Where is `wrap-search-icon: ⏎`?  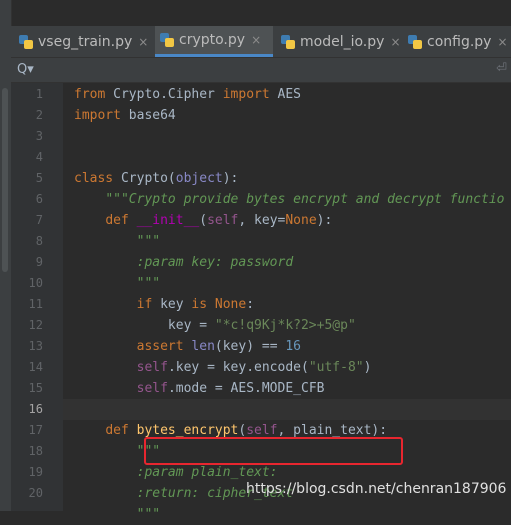 wrap-search-icon: ⏎ is located at coordinates (501, 68).